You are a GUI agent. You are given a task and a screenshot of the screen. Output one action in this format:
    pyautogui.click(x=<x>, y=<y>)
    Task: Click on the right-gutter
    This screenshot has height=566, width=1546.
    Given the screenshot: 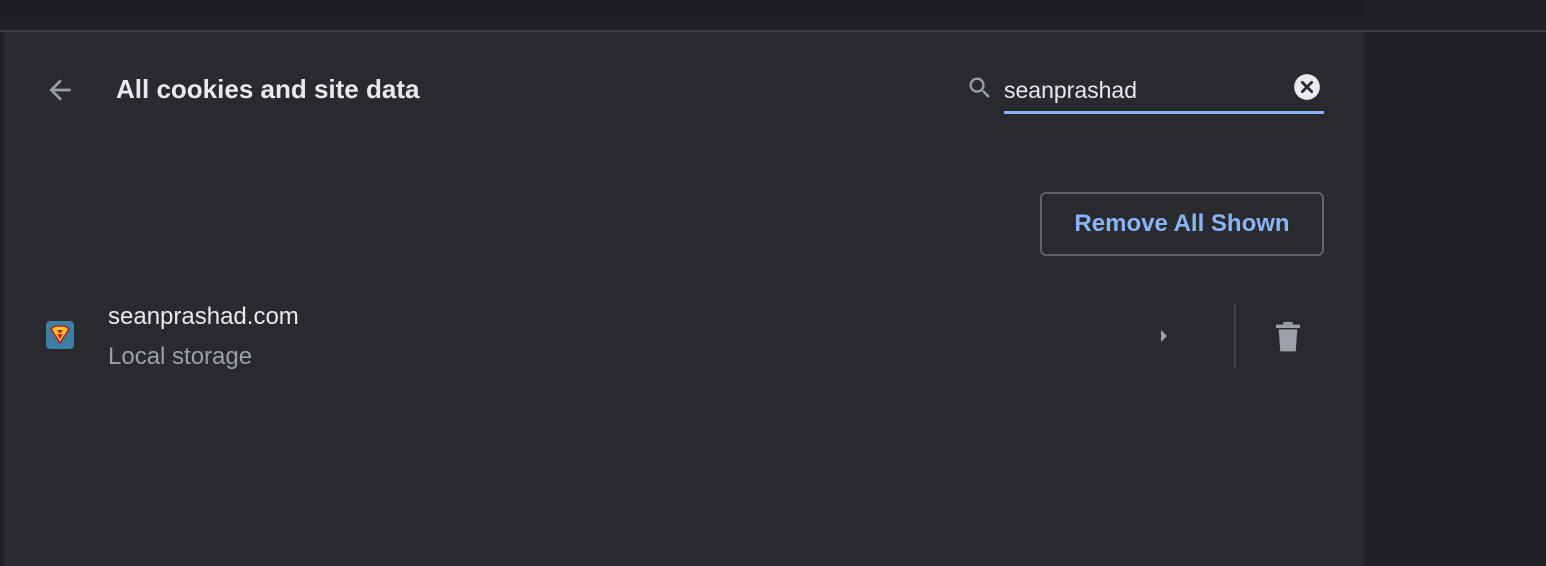 What is the action you would take?
    pyautogui.click(x=1455, y=299)
    